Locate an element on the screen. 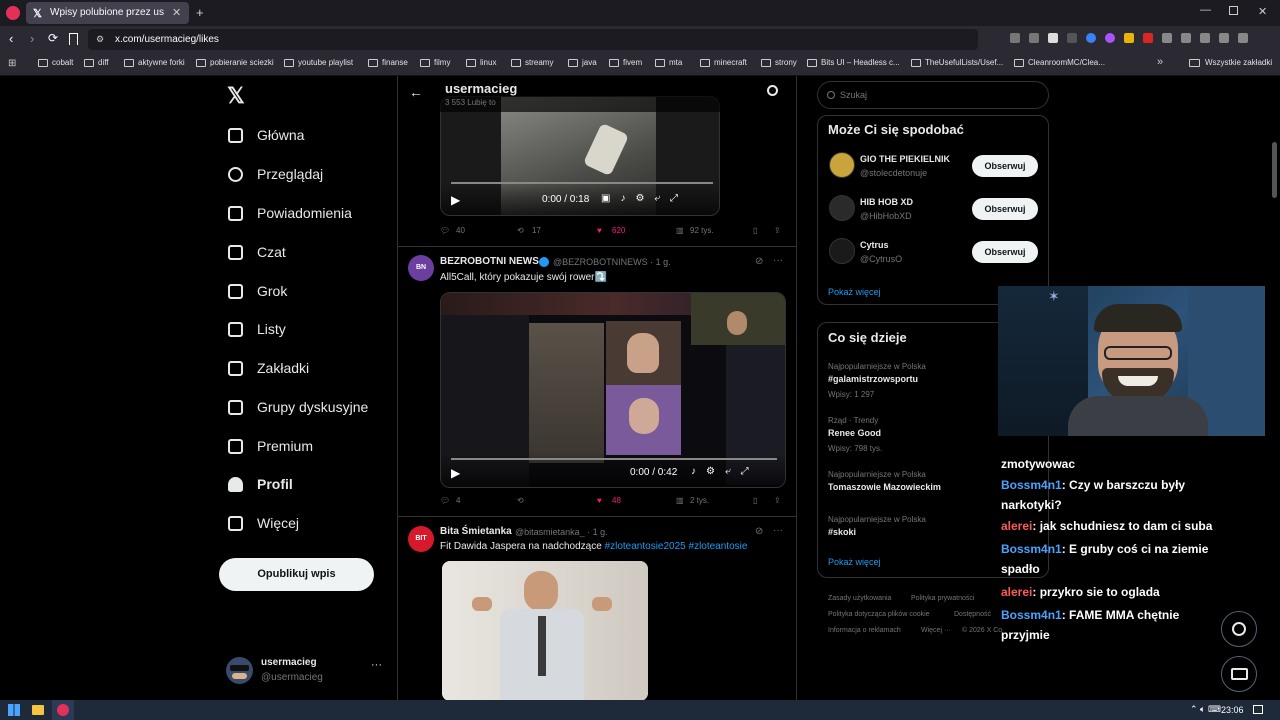 This screenshot has width=1280, height=720. apps-grid-icon: ⊞ is located at coordinates (12, 63).